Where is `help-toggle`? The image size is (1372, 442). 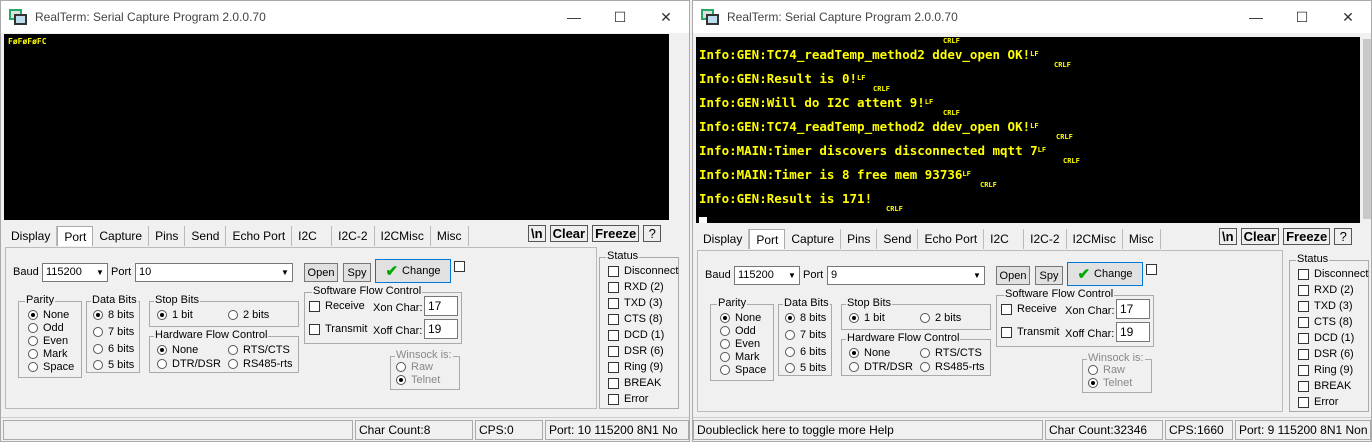
help-toggle is located at coordinates (178, 430).